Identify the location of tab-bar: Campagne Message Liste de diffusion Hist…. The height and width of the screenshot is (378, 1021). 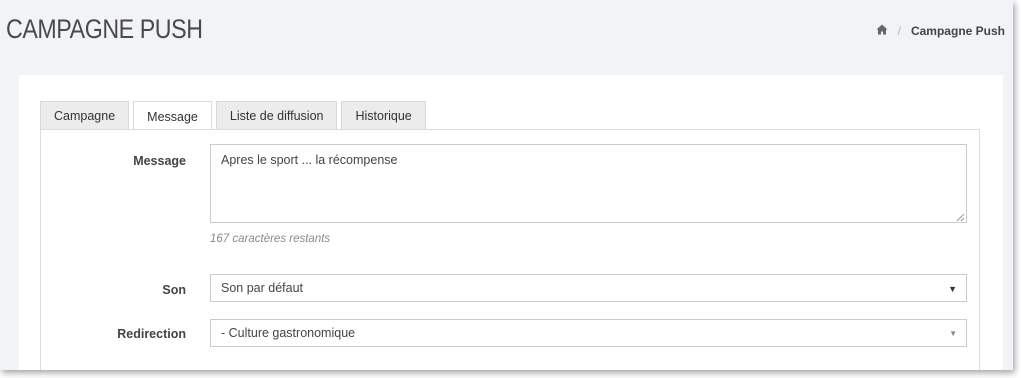
(235, 116).